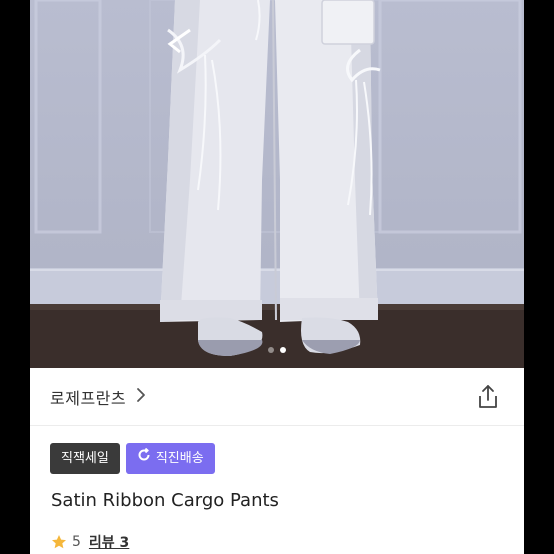 Image resolution: width=554 pixels, height=554 pixels. What do you see at coordinates (283, 350) in the screenshot?
I see `gallery-dot-active` at bounding box center [283, 350].